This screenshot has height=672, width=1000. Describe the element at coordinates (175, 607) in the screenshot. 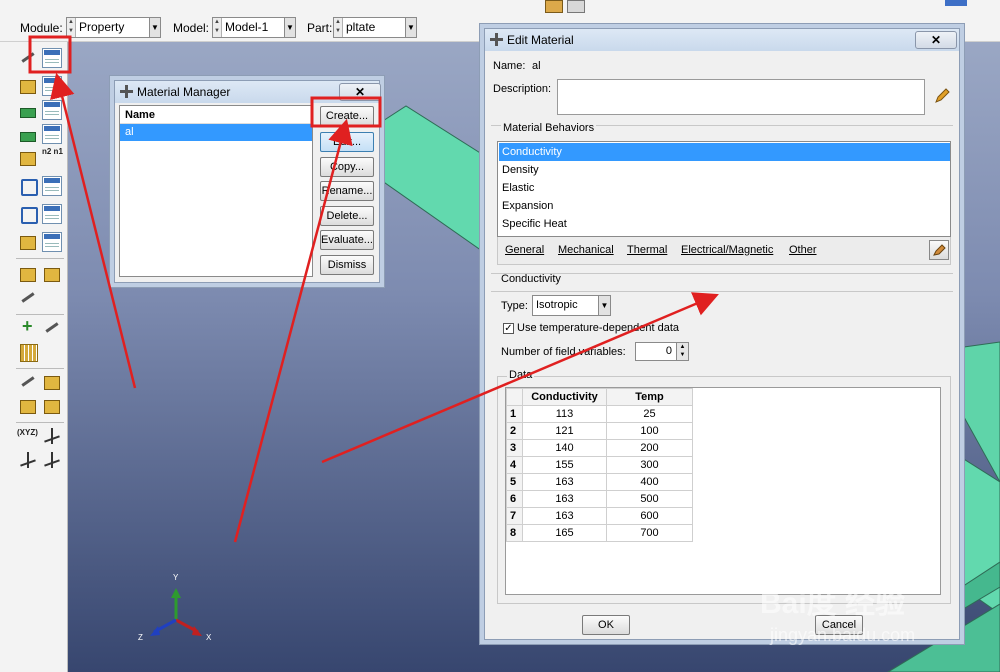

I see `view-triad: Y X Z` at that location.